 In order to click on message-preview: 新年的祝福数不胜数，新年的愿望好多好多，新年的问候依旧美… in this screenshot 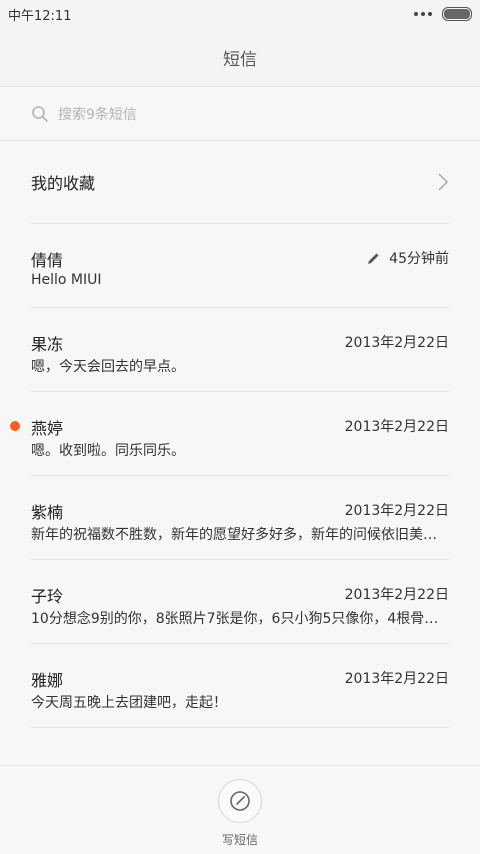, I will do `click(234, 535)`.